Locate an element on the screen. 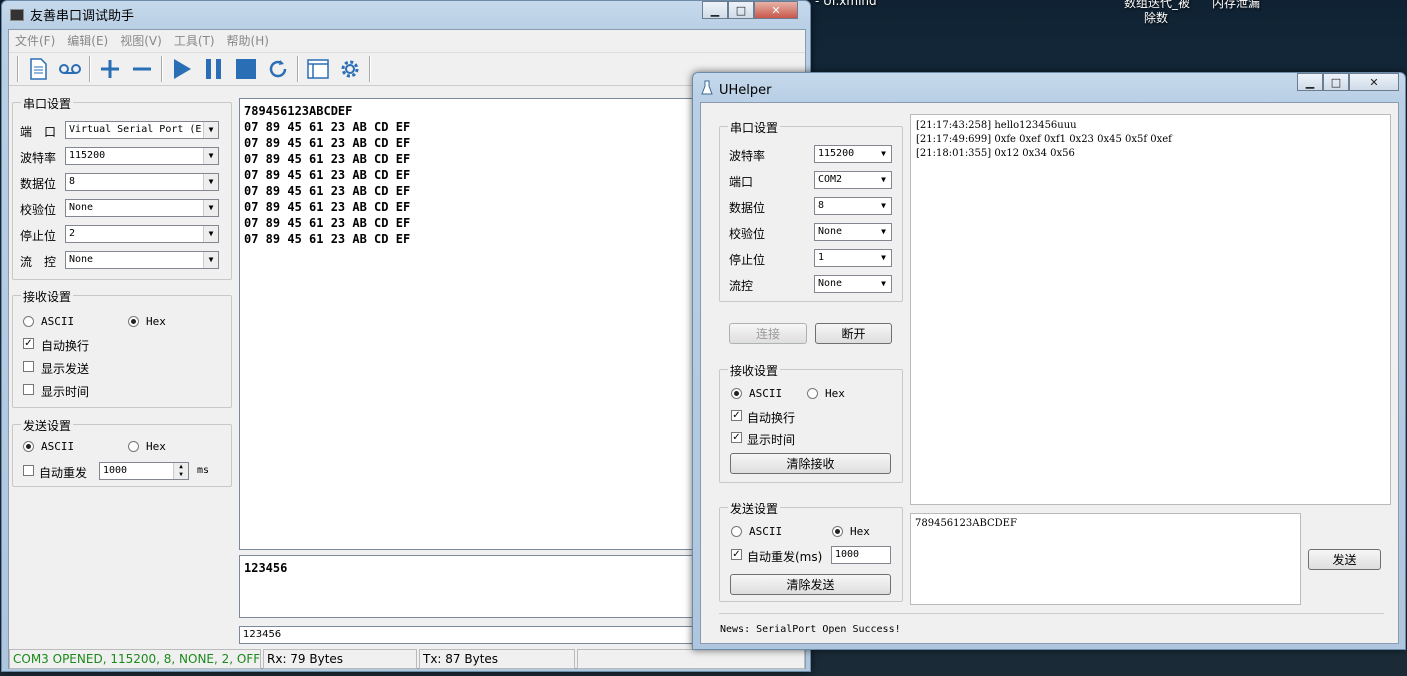  uhelper-minimize-button: ▁ is located at coordinates (1310, 82).